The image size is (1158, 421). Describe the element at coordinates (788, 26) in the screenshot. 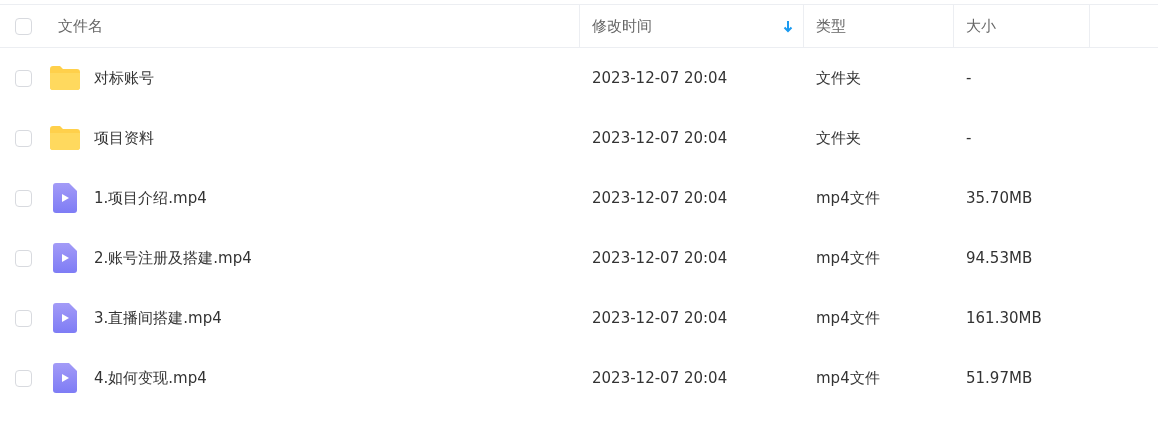

I see `sort-descending-icon` at that location.